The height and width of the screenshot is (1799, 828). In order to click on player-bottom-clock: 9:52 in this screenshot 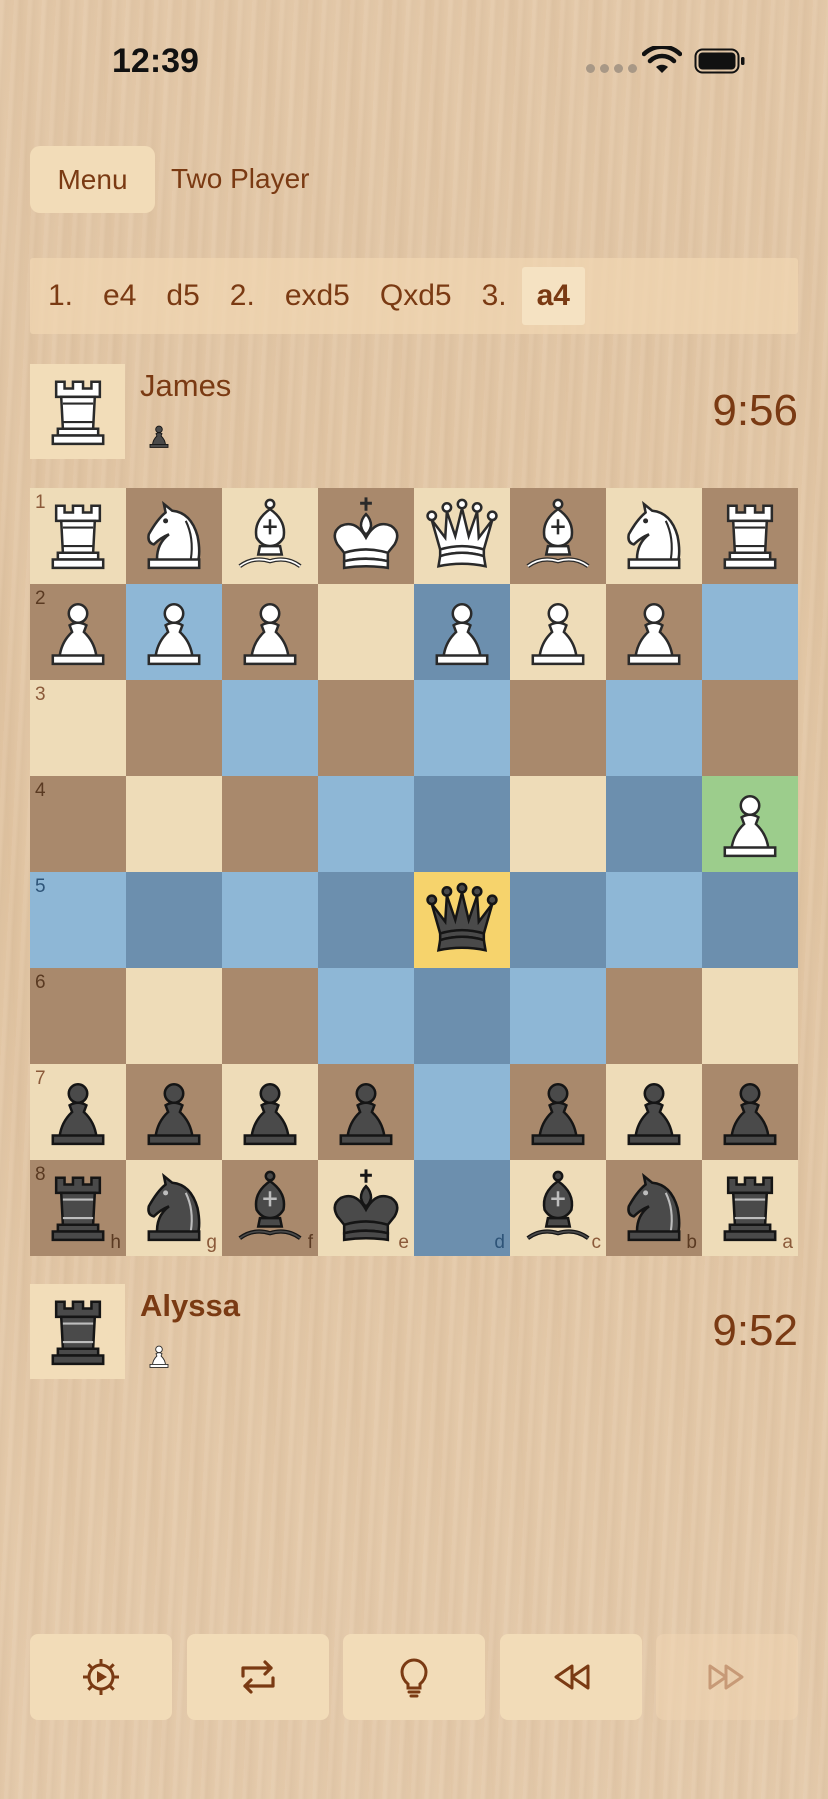, I will do `click(755, 1330)`.